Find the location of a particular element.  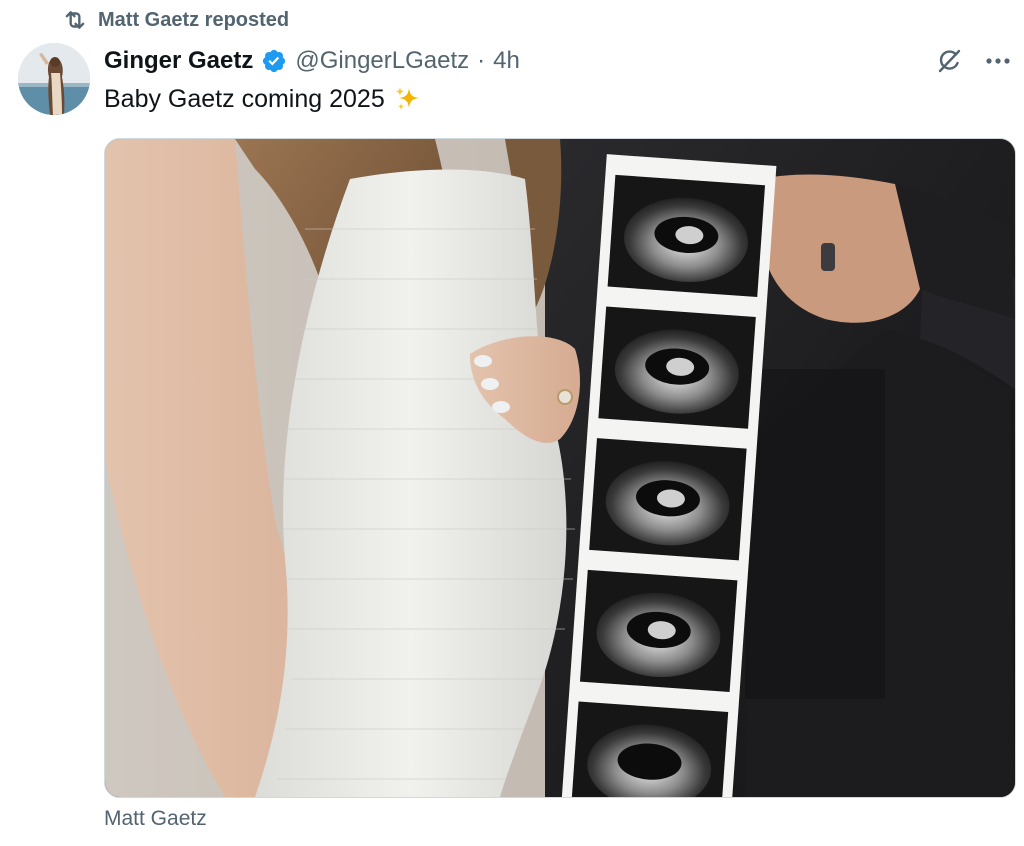

sparkles-icon is located at coordinates (408, 99).